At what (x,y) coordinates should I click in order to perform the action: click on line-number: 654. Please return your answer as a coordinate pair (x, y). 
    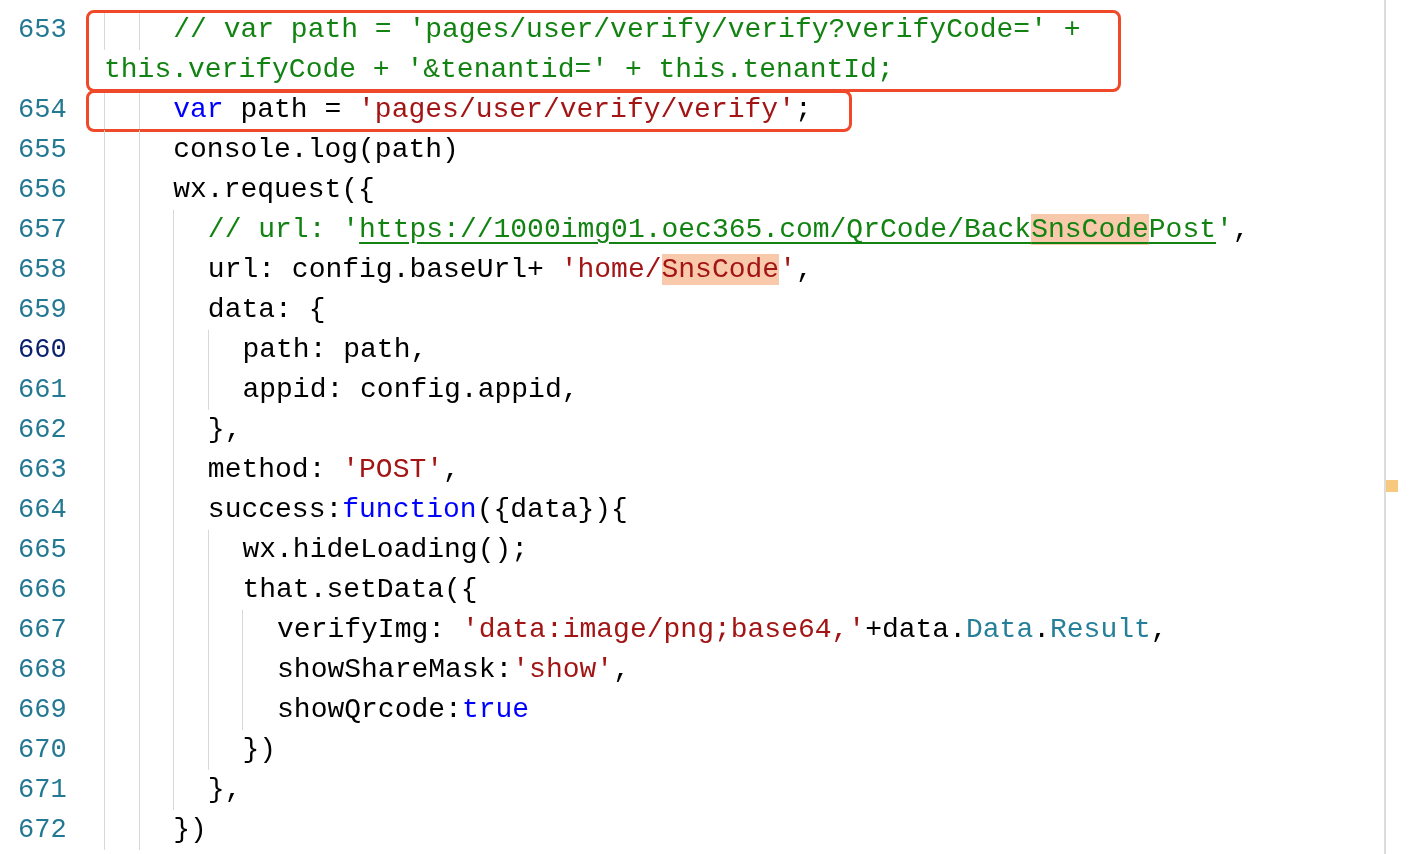
    Looking at the image, I should click on (42, 110).